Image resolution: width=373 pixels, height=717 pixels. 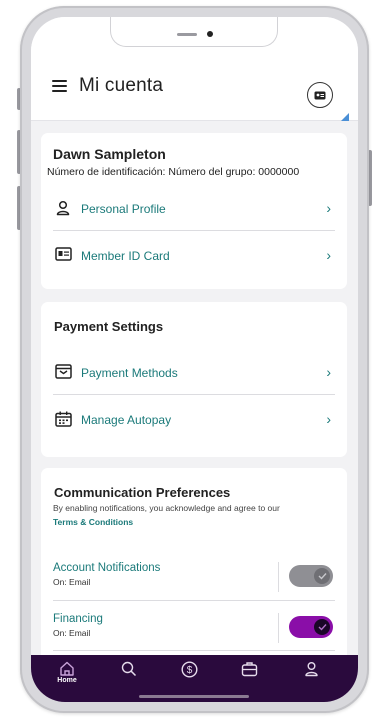 I want to click on account-notifications-label: Account Notifications, so click(x=107, y=568).